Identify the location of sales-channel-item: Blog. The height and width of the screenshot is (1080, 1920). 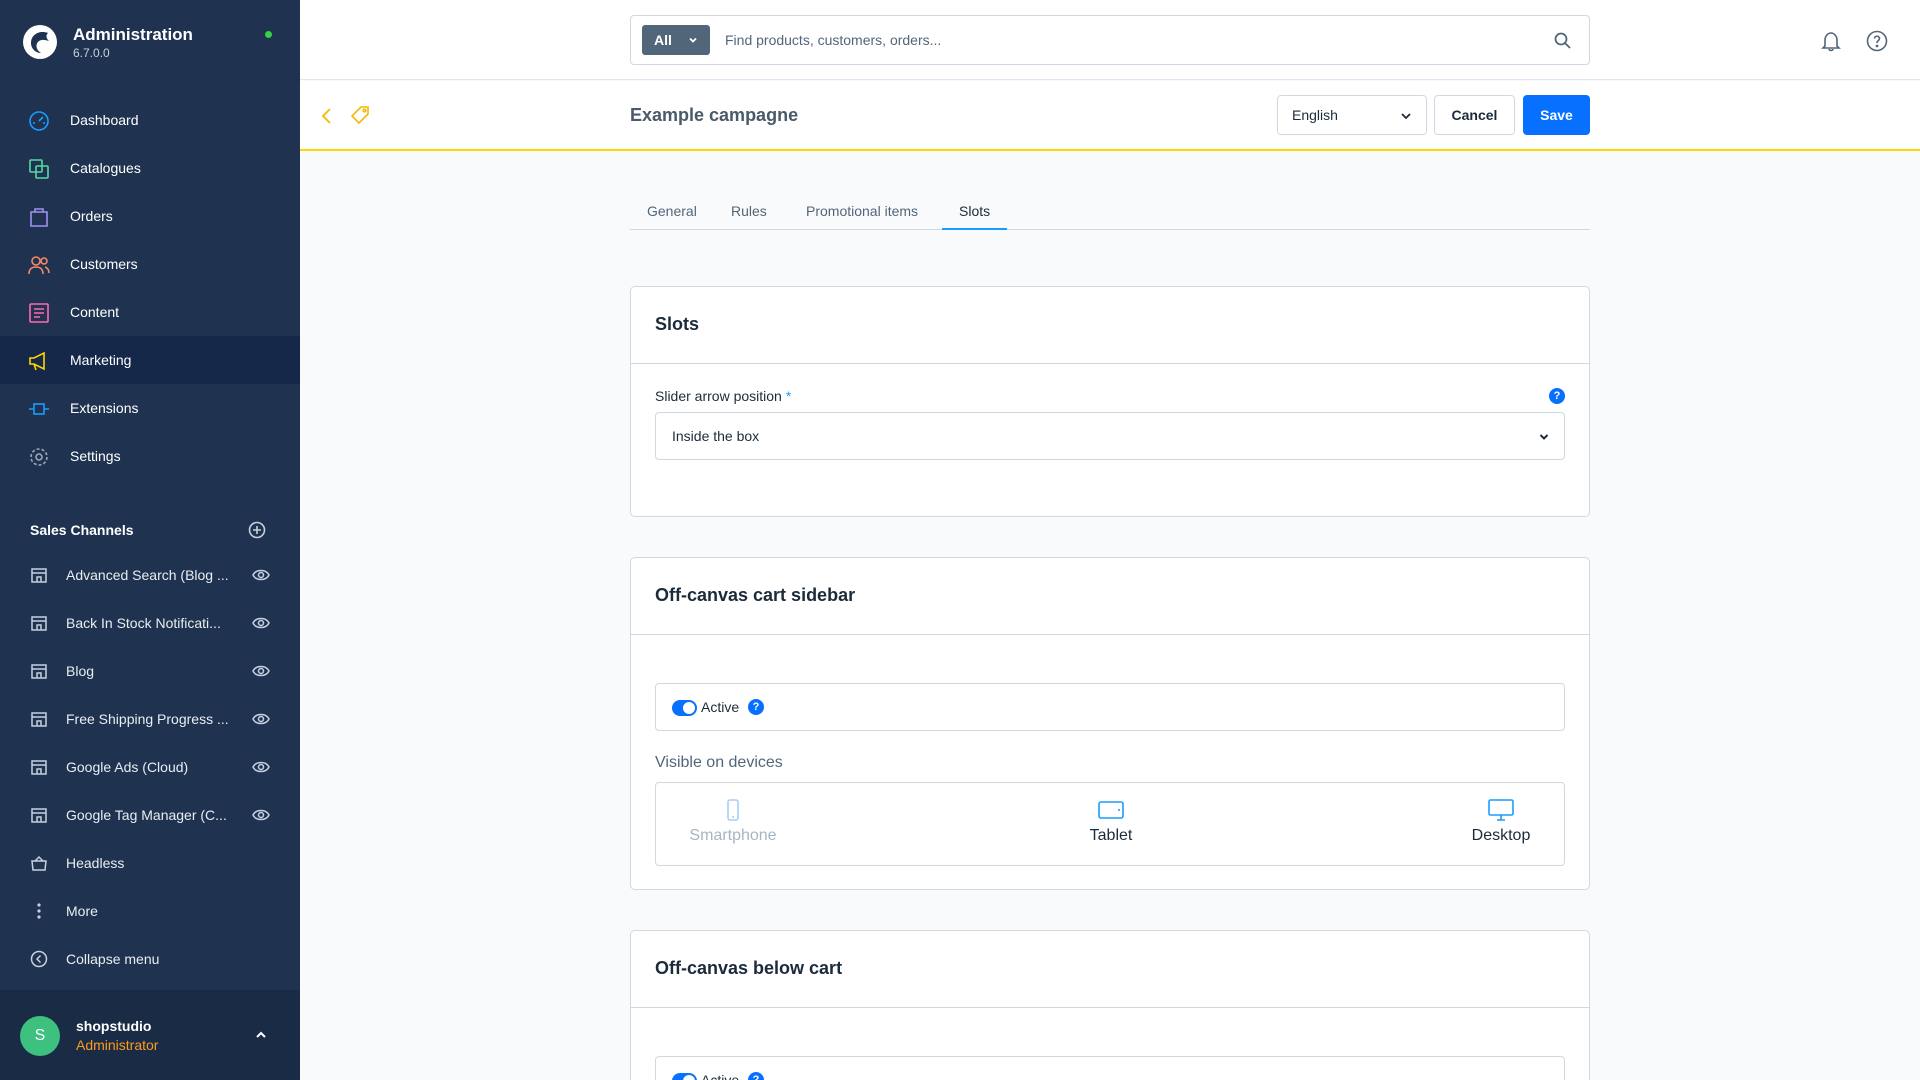
(150, 671).